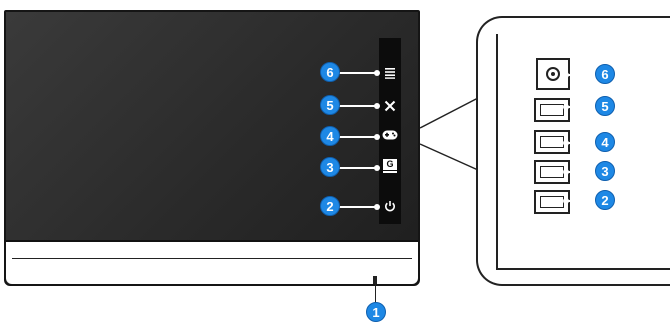 The height and width of the screenshot is (324, 670). What do you see at coordinates (605, 200) in the screenshot?
I see `side-label-badge: 2` at bounding box center [605, 200].